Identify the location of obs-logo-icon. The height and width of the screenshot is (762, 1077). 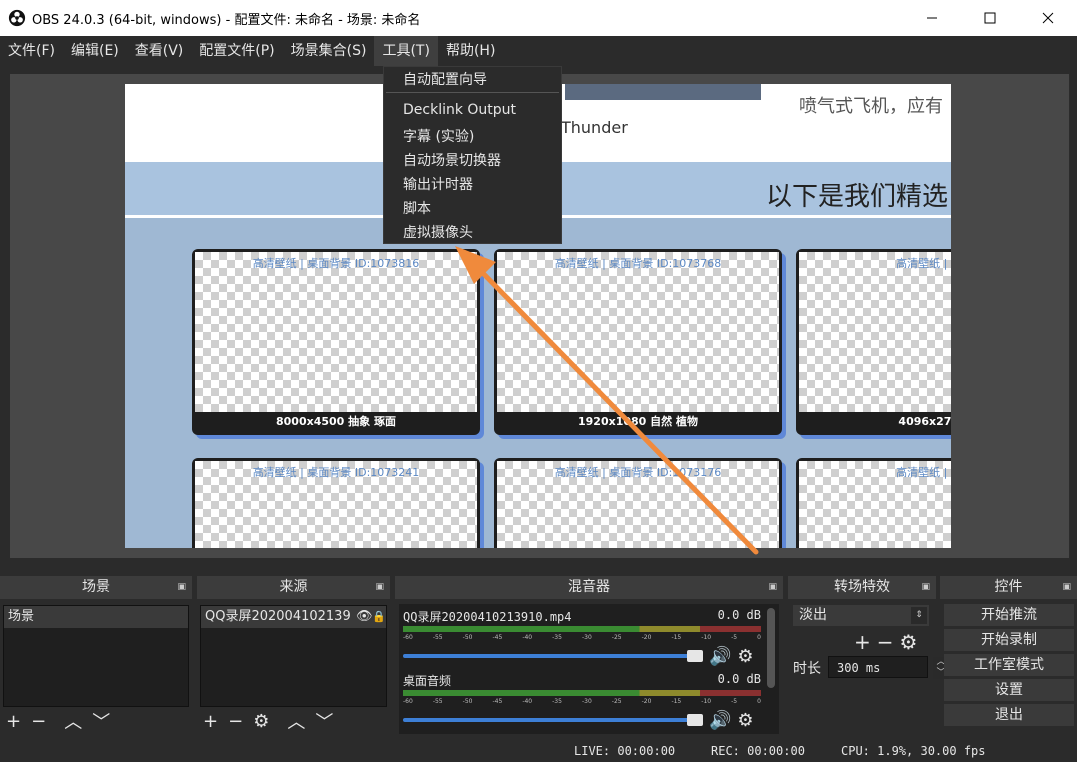
(17, 18).